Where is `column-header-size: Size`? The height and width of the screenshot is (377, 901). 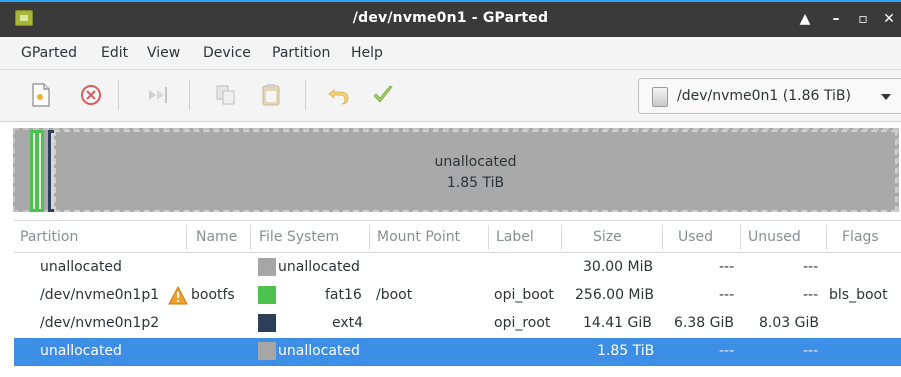 column-header-size: Size is located at coordinates (607, 237).